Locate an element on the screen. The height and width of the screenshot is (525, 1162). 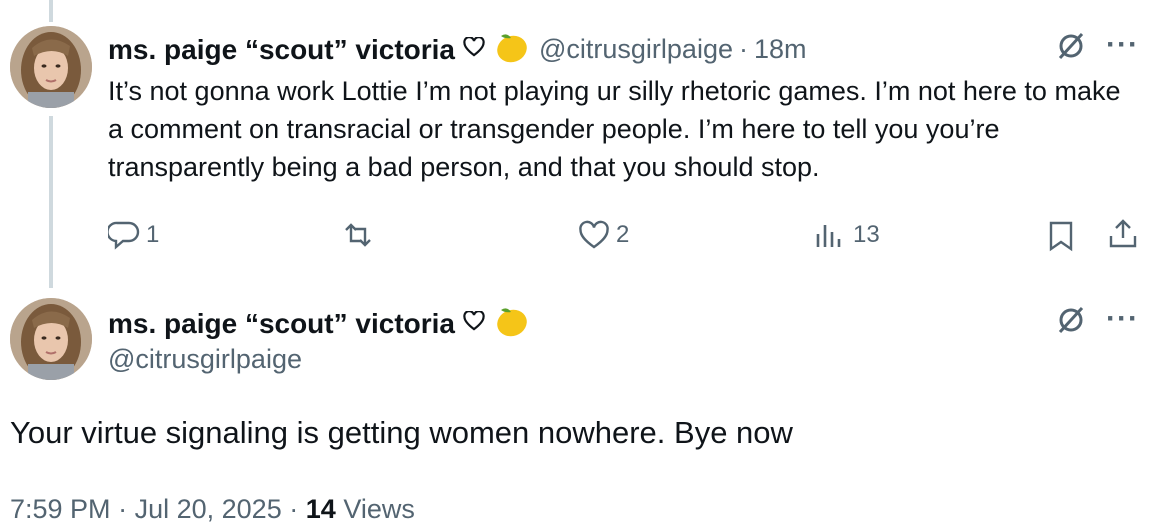
views-button: 13 is located at coordinates (847, 235).